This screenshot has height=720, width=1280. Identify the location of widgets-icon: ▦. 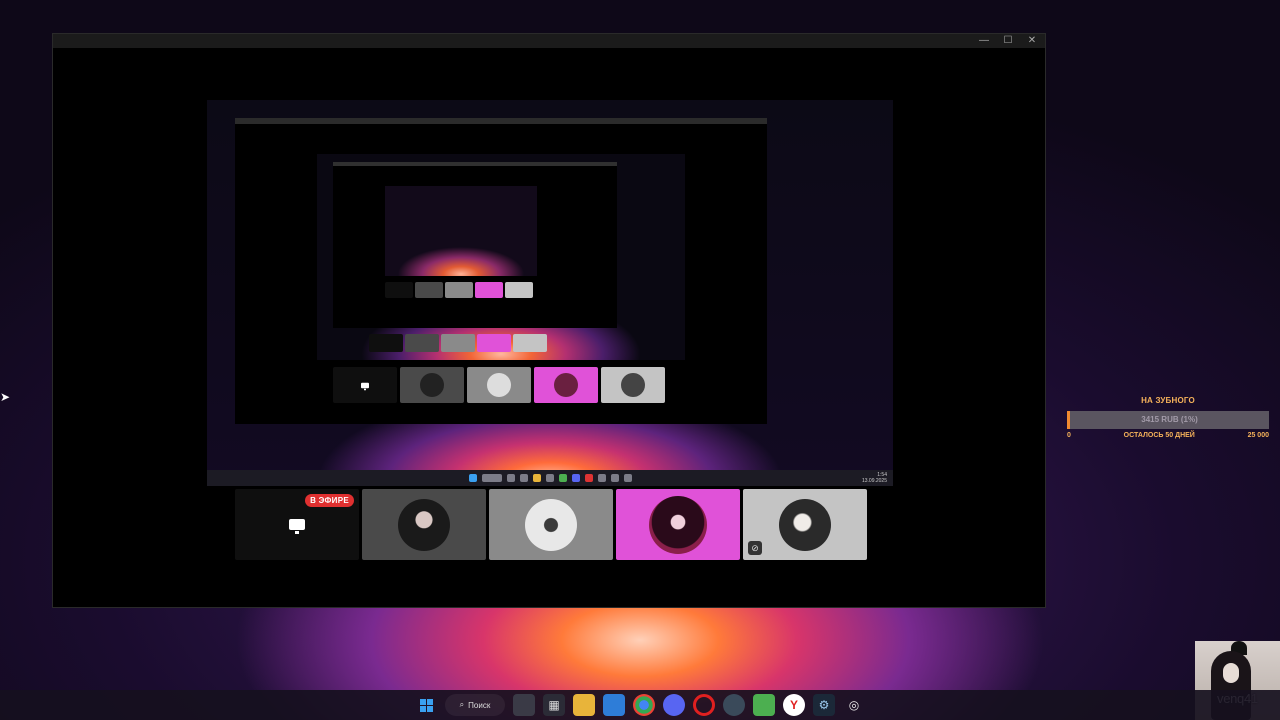
(554, 705).